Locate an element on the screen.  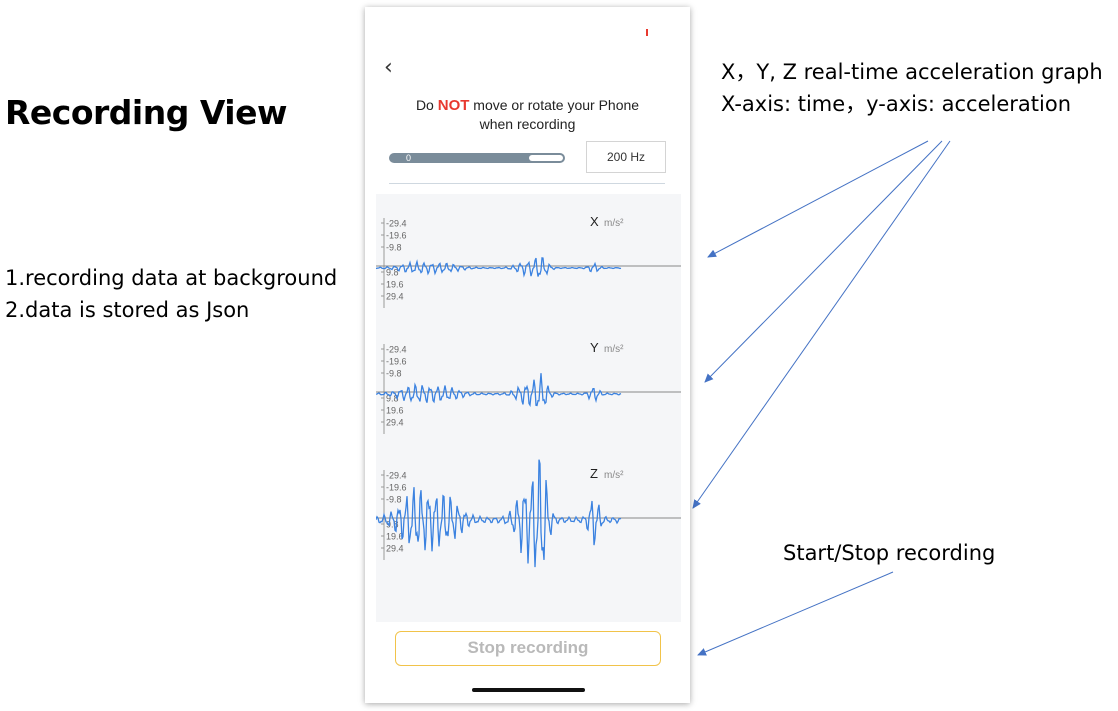
warning-emphasis: NOT is located at coordinates (453, 105).